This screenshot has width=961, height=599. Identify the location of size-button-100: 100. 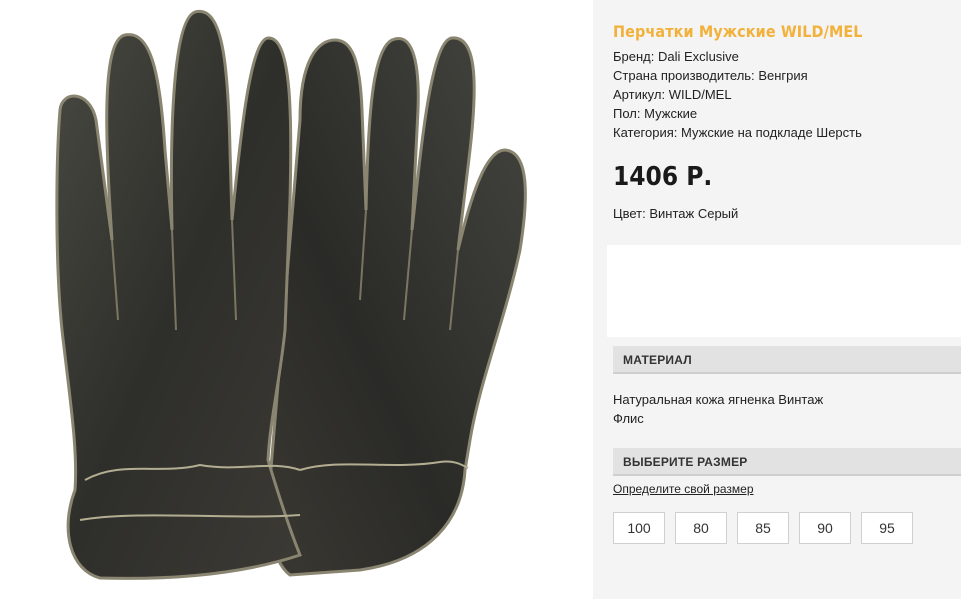
(639, 528).